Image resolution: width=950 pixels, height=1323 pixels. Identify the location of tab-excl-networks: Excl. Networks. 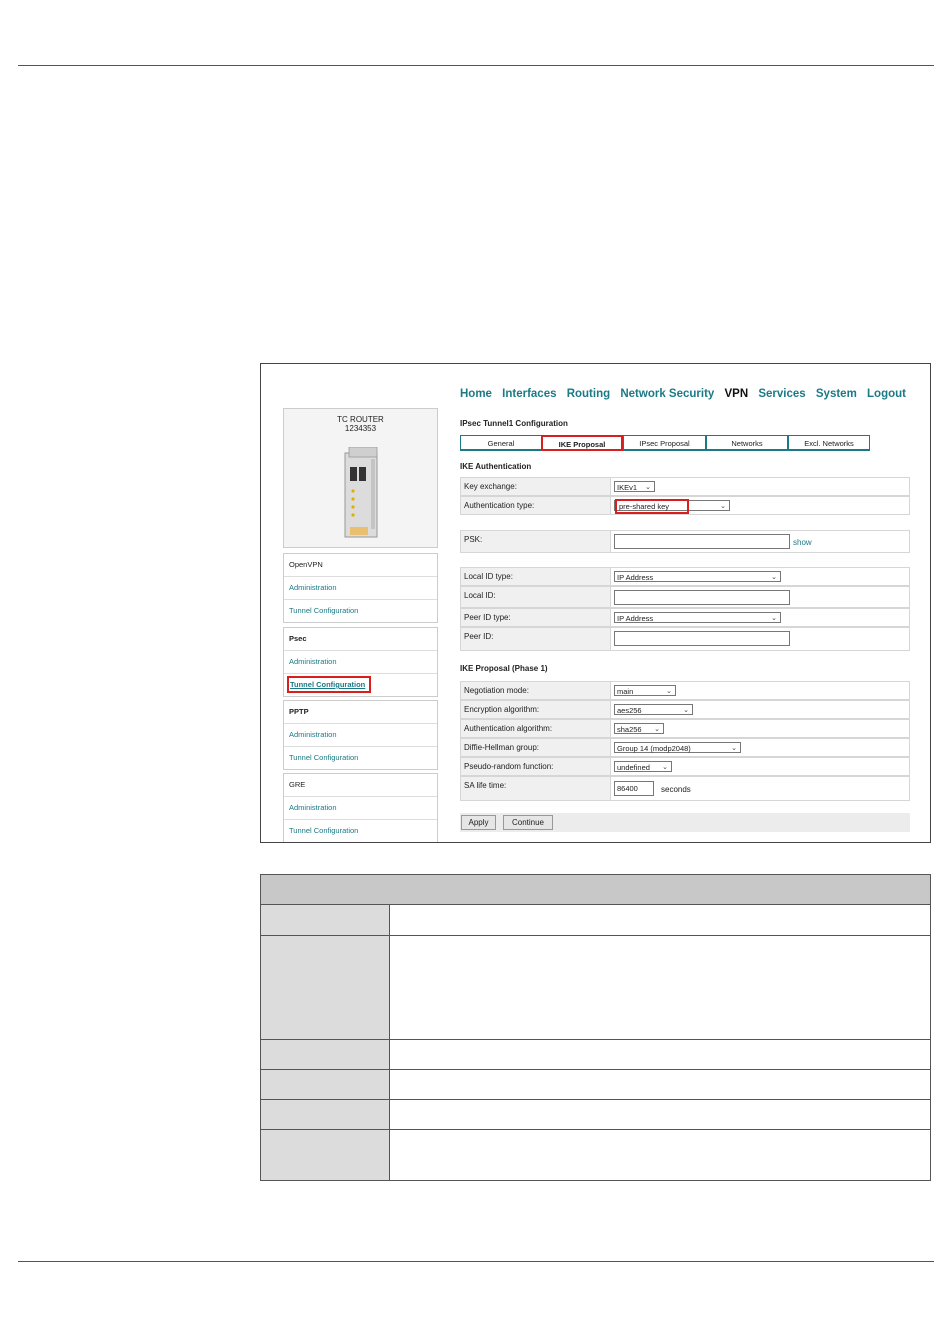
(829, 443).